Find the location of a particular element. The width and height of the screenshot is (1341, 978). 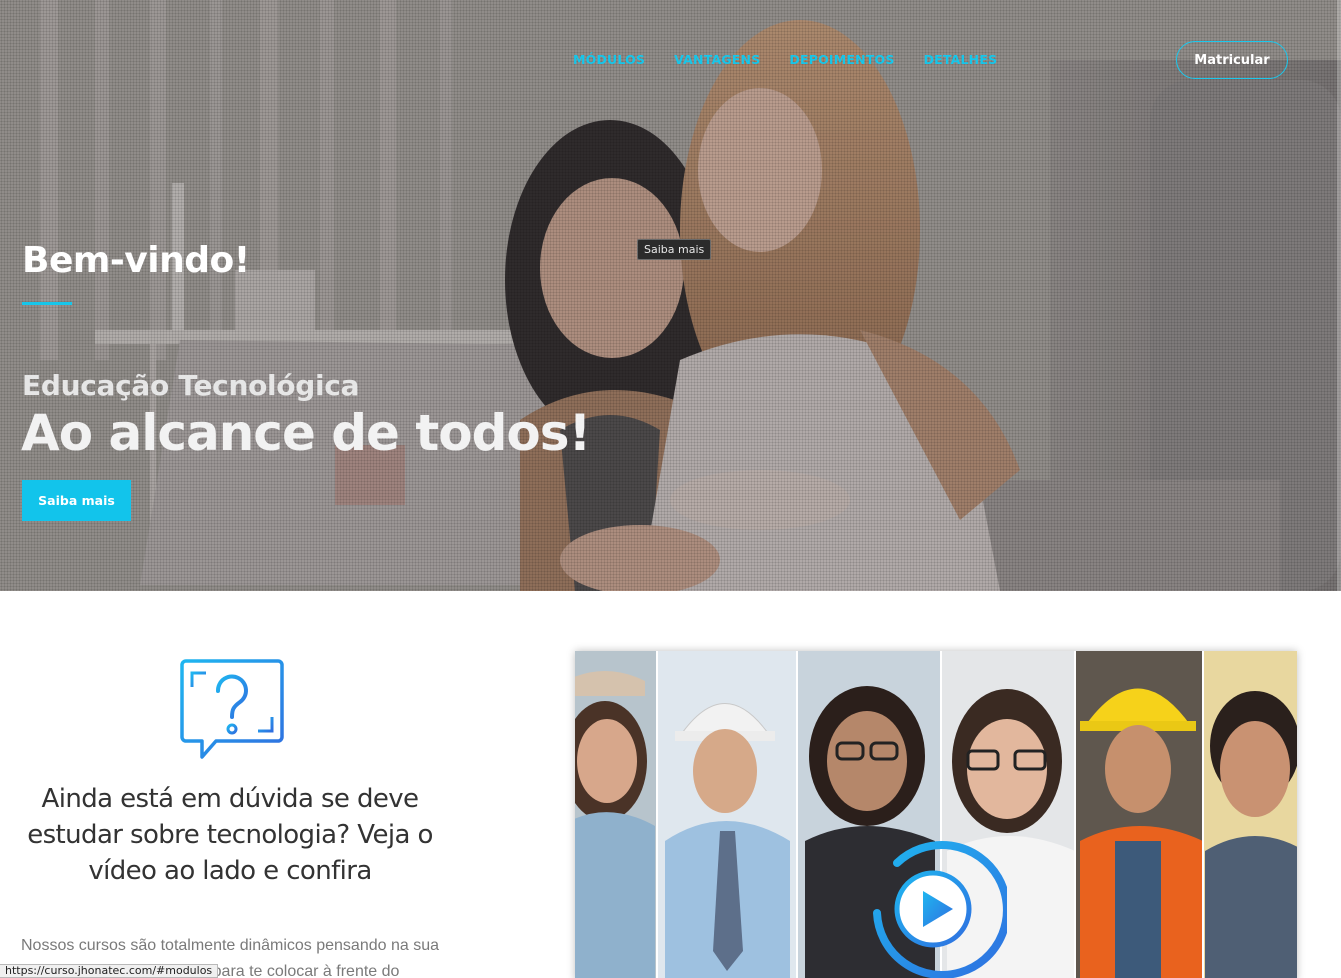

accent-divider is located at coordinates (47, 303).